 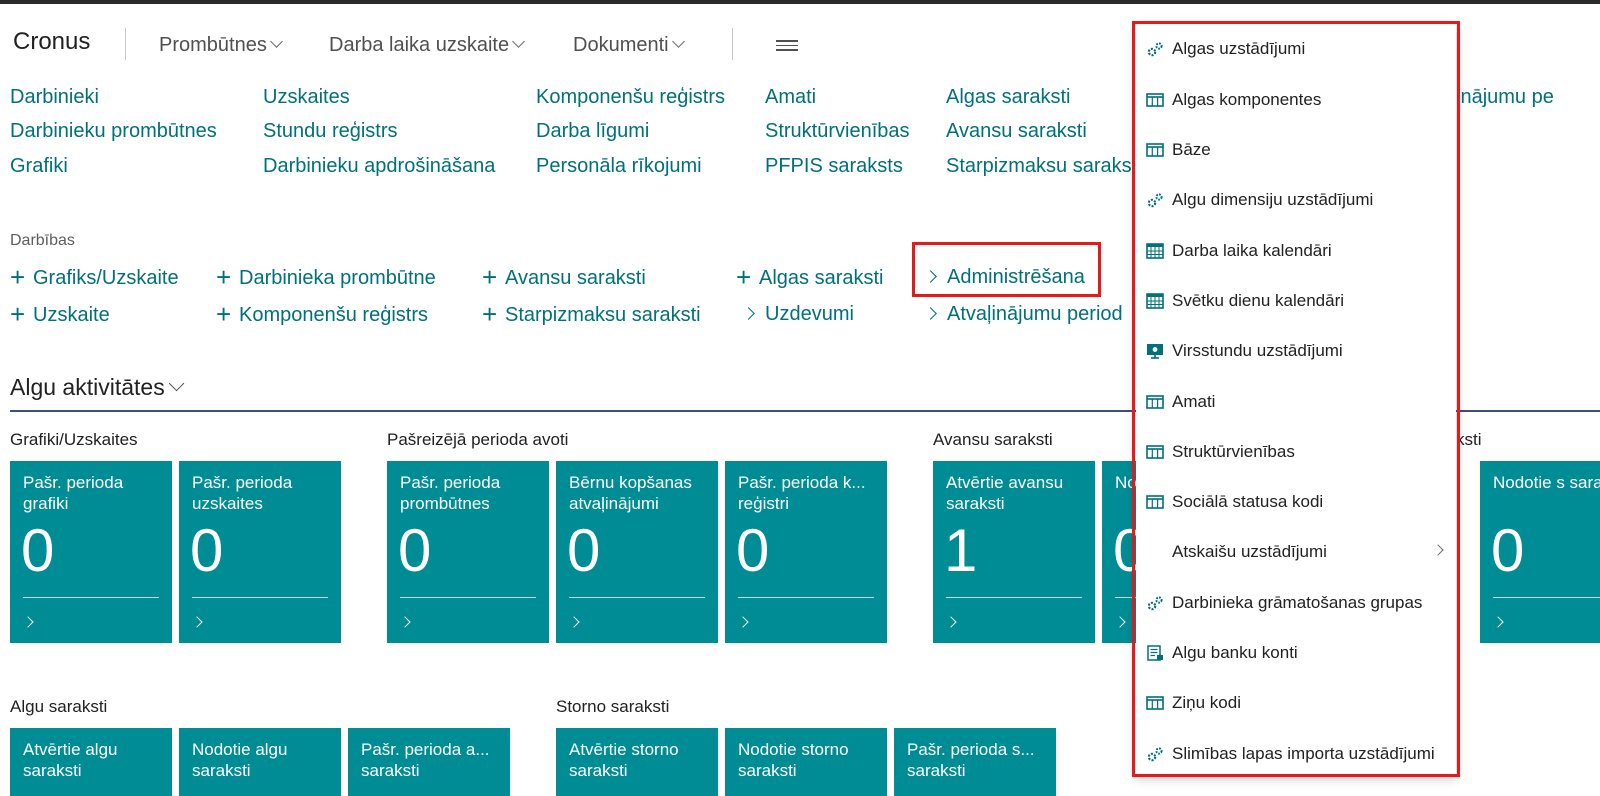 I want to click on action-new-uzskaite: + Uzskaite, so click(x=60, y=314).